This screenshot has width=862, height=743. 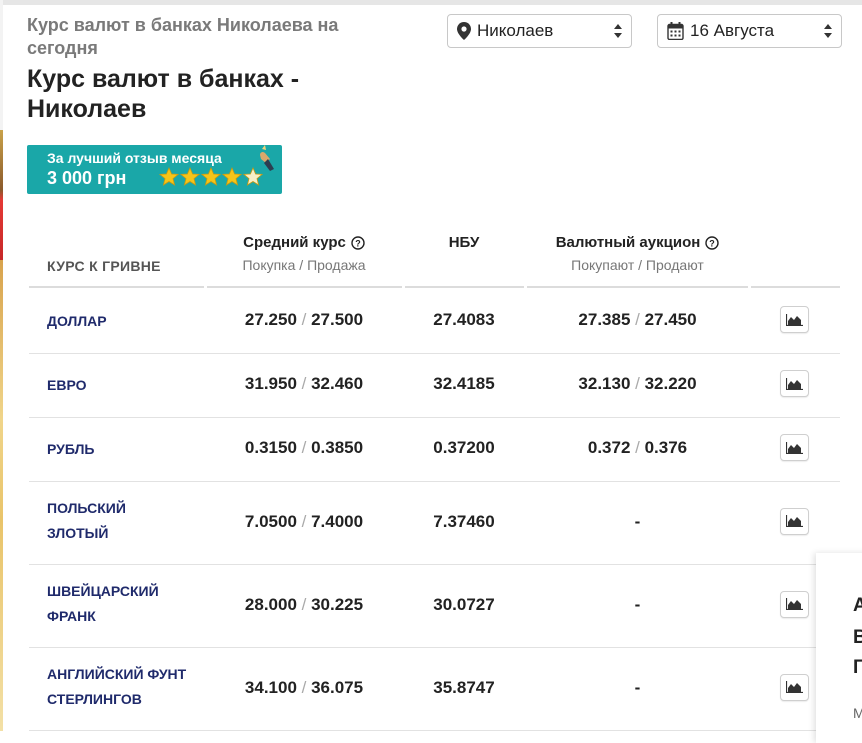 I want to click on table-row: РУБЛЬ 0.3150 / 0.3850 0.37200 0.372 / 0.376, so click(x=434, y=449).